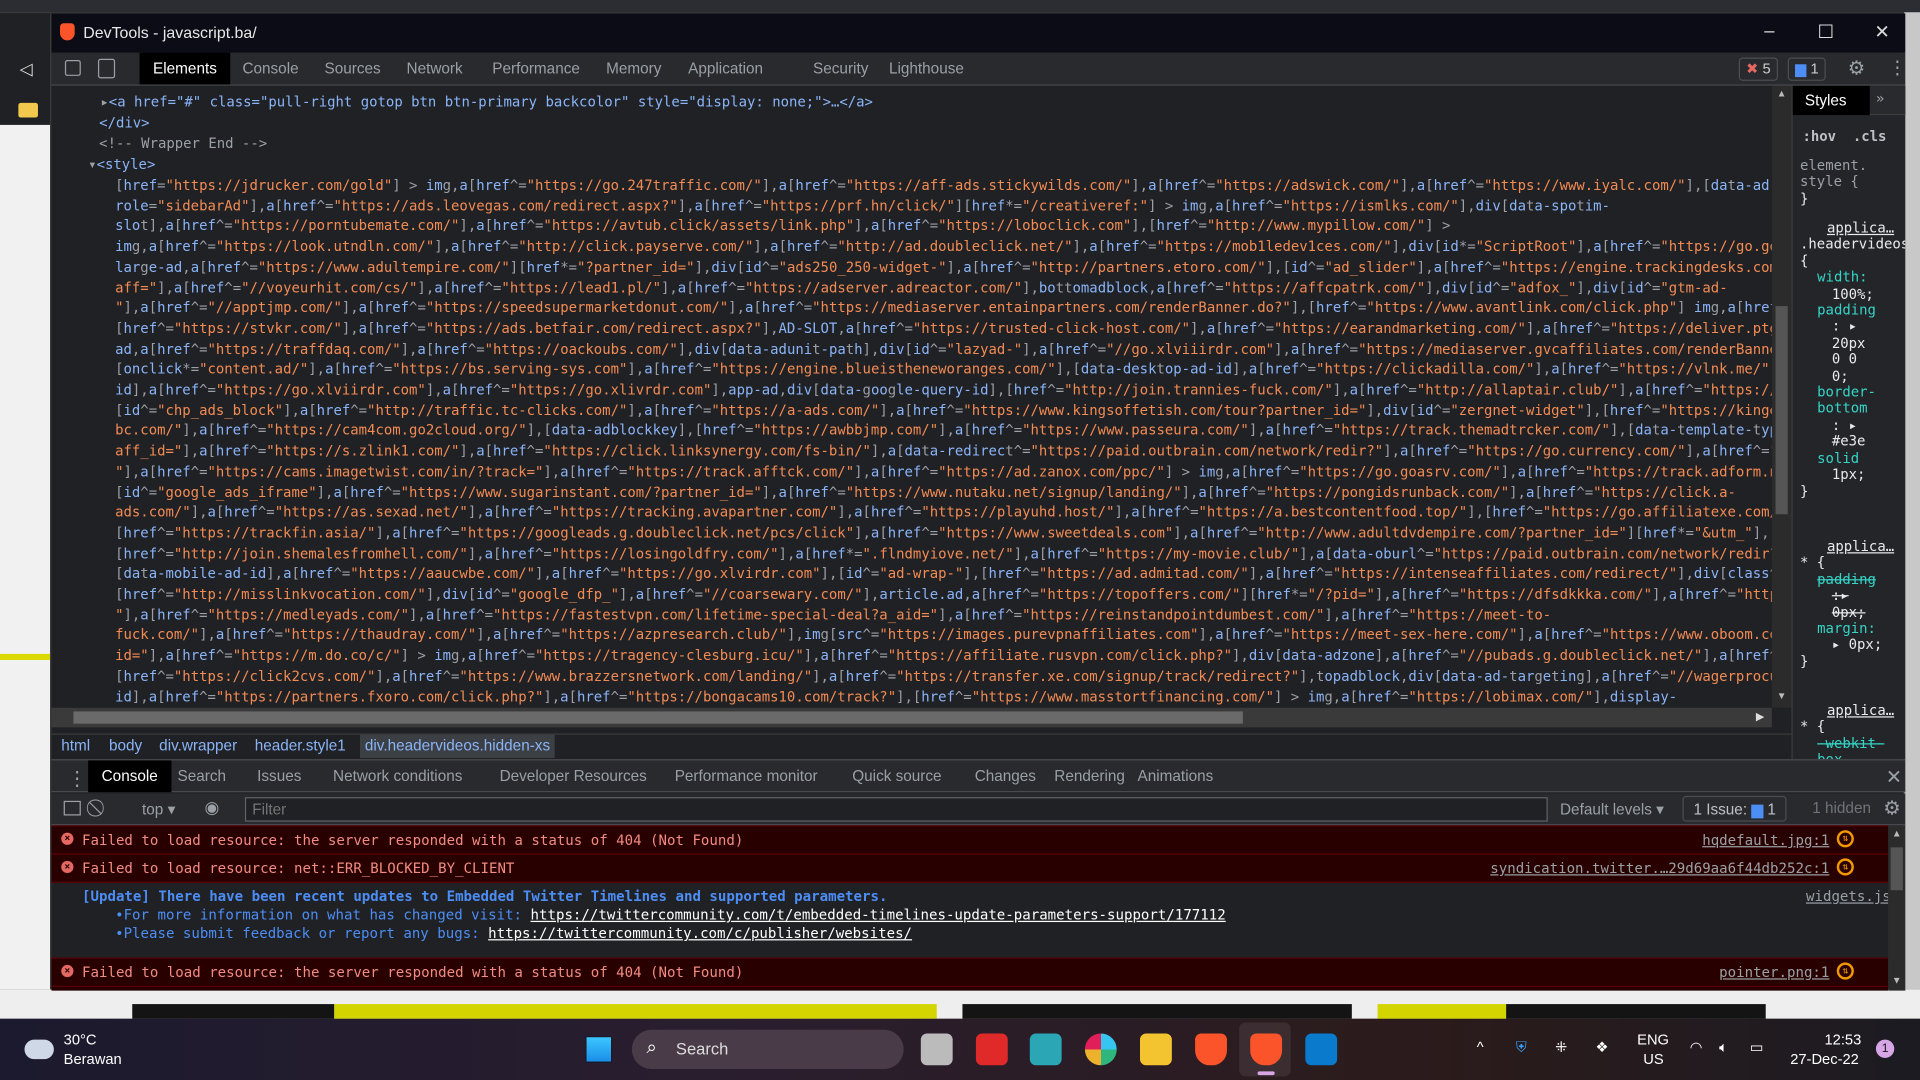  I want to click on drawer-menu-icon: ⋮, so click(77, 779).